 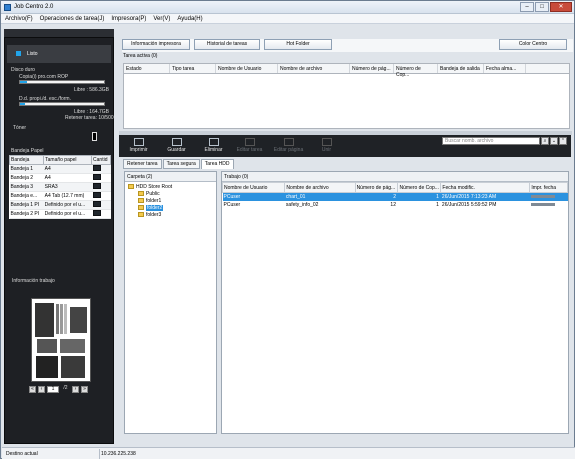 What do you see at coordinates (491, 141) in the screenshot?
I see `search-input: Buscar nomb. archivo` at bounding box center [491, 141].